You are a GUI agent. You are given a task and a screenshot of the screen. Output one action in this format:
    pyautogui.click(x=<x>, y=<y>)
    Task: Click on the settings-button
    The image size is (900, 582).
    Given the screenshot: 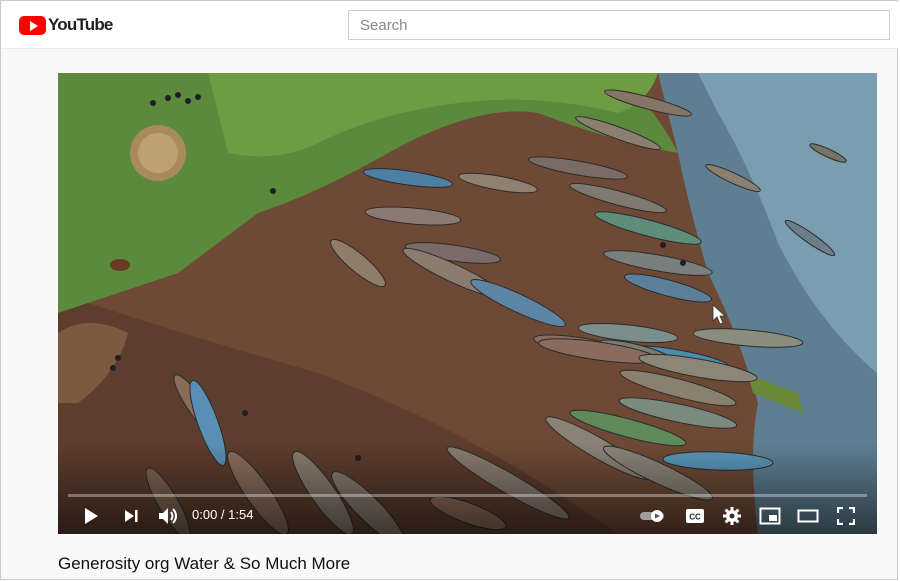 What is the action you would take?
    pyautogui.click(x=732, y=516)
    